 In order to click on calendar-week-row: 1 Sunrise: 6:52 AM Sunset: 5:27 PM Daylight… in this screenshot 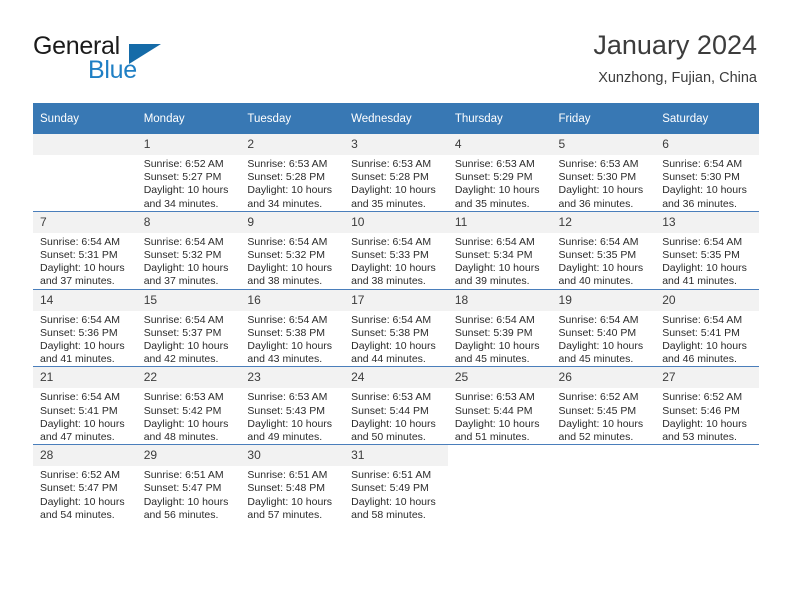, I will do `click(396, 173)`.